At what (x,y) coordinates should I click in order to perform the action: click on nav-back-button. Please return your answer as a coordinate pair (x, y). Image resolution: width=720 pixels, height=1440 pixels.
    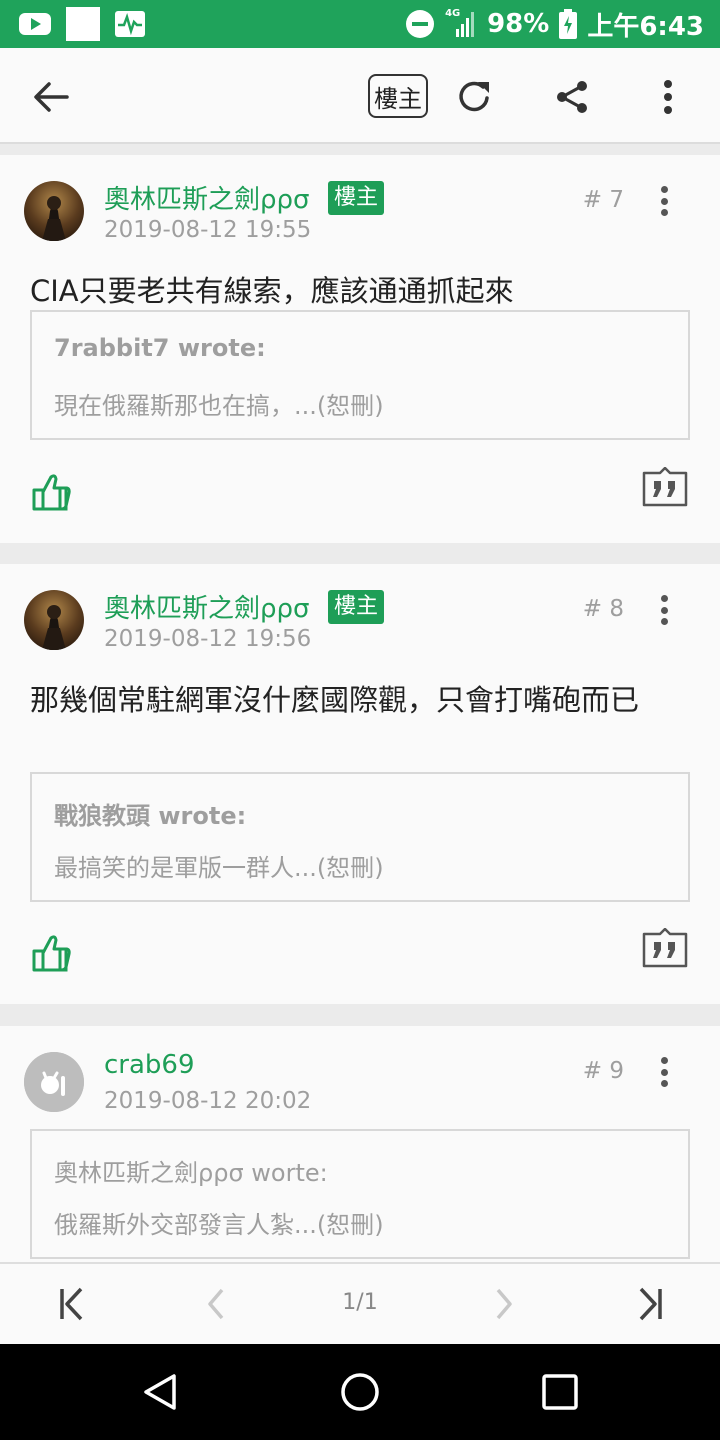
    Looking at the image, I should click on (160, 1392).